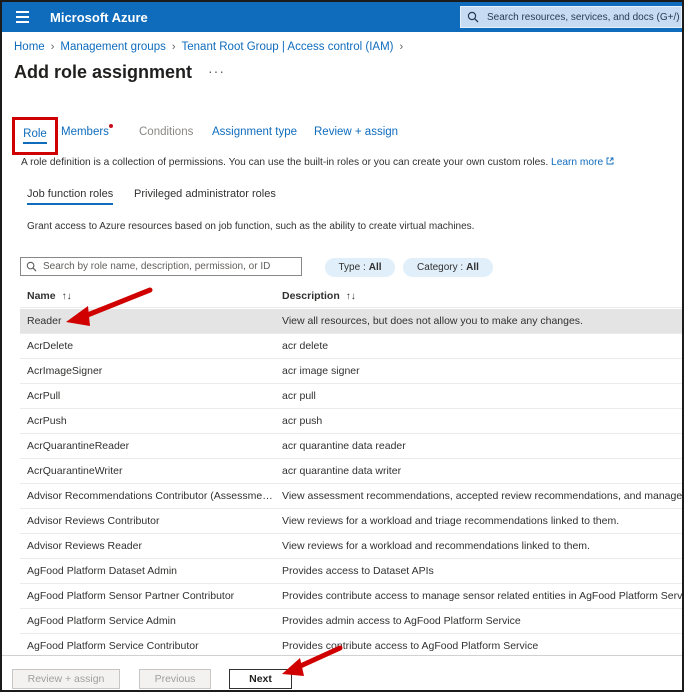 This screenshot has height=692, width=684. What do you see at coordinates (50, 346) in the screenshot?
I see `role-name: AcrDelete` at bounding box center [50, 346].